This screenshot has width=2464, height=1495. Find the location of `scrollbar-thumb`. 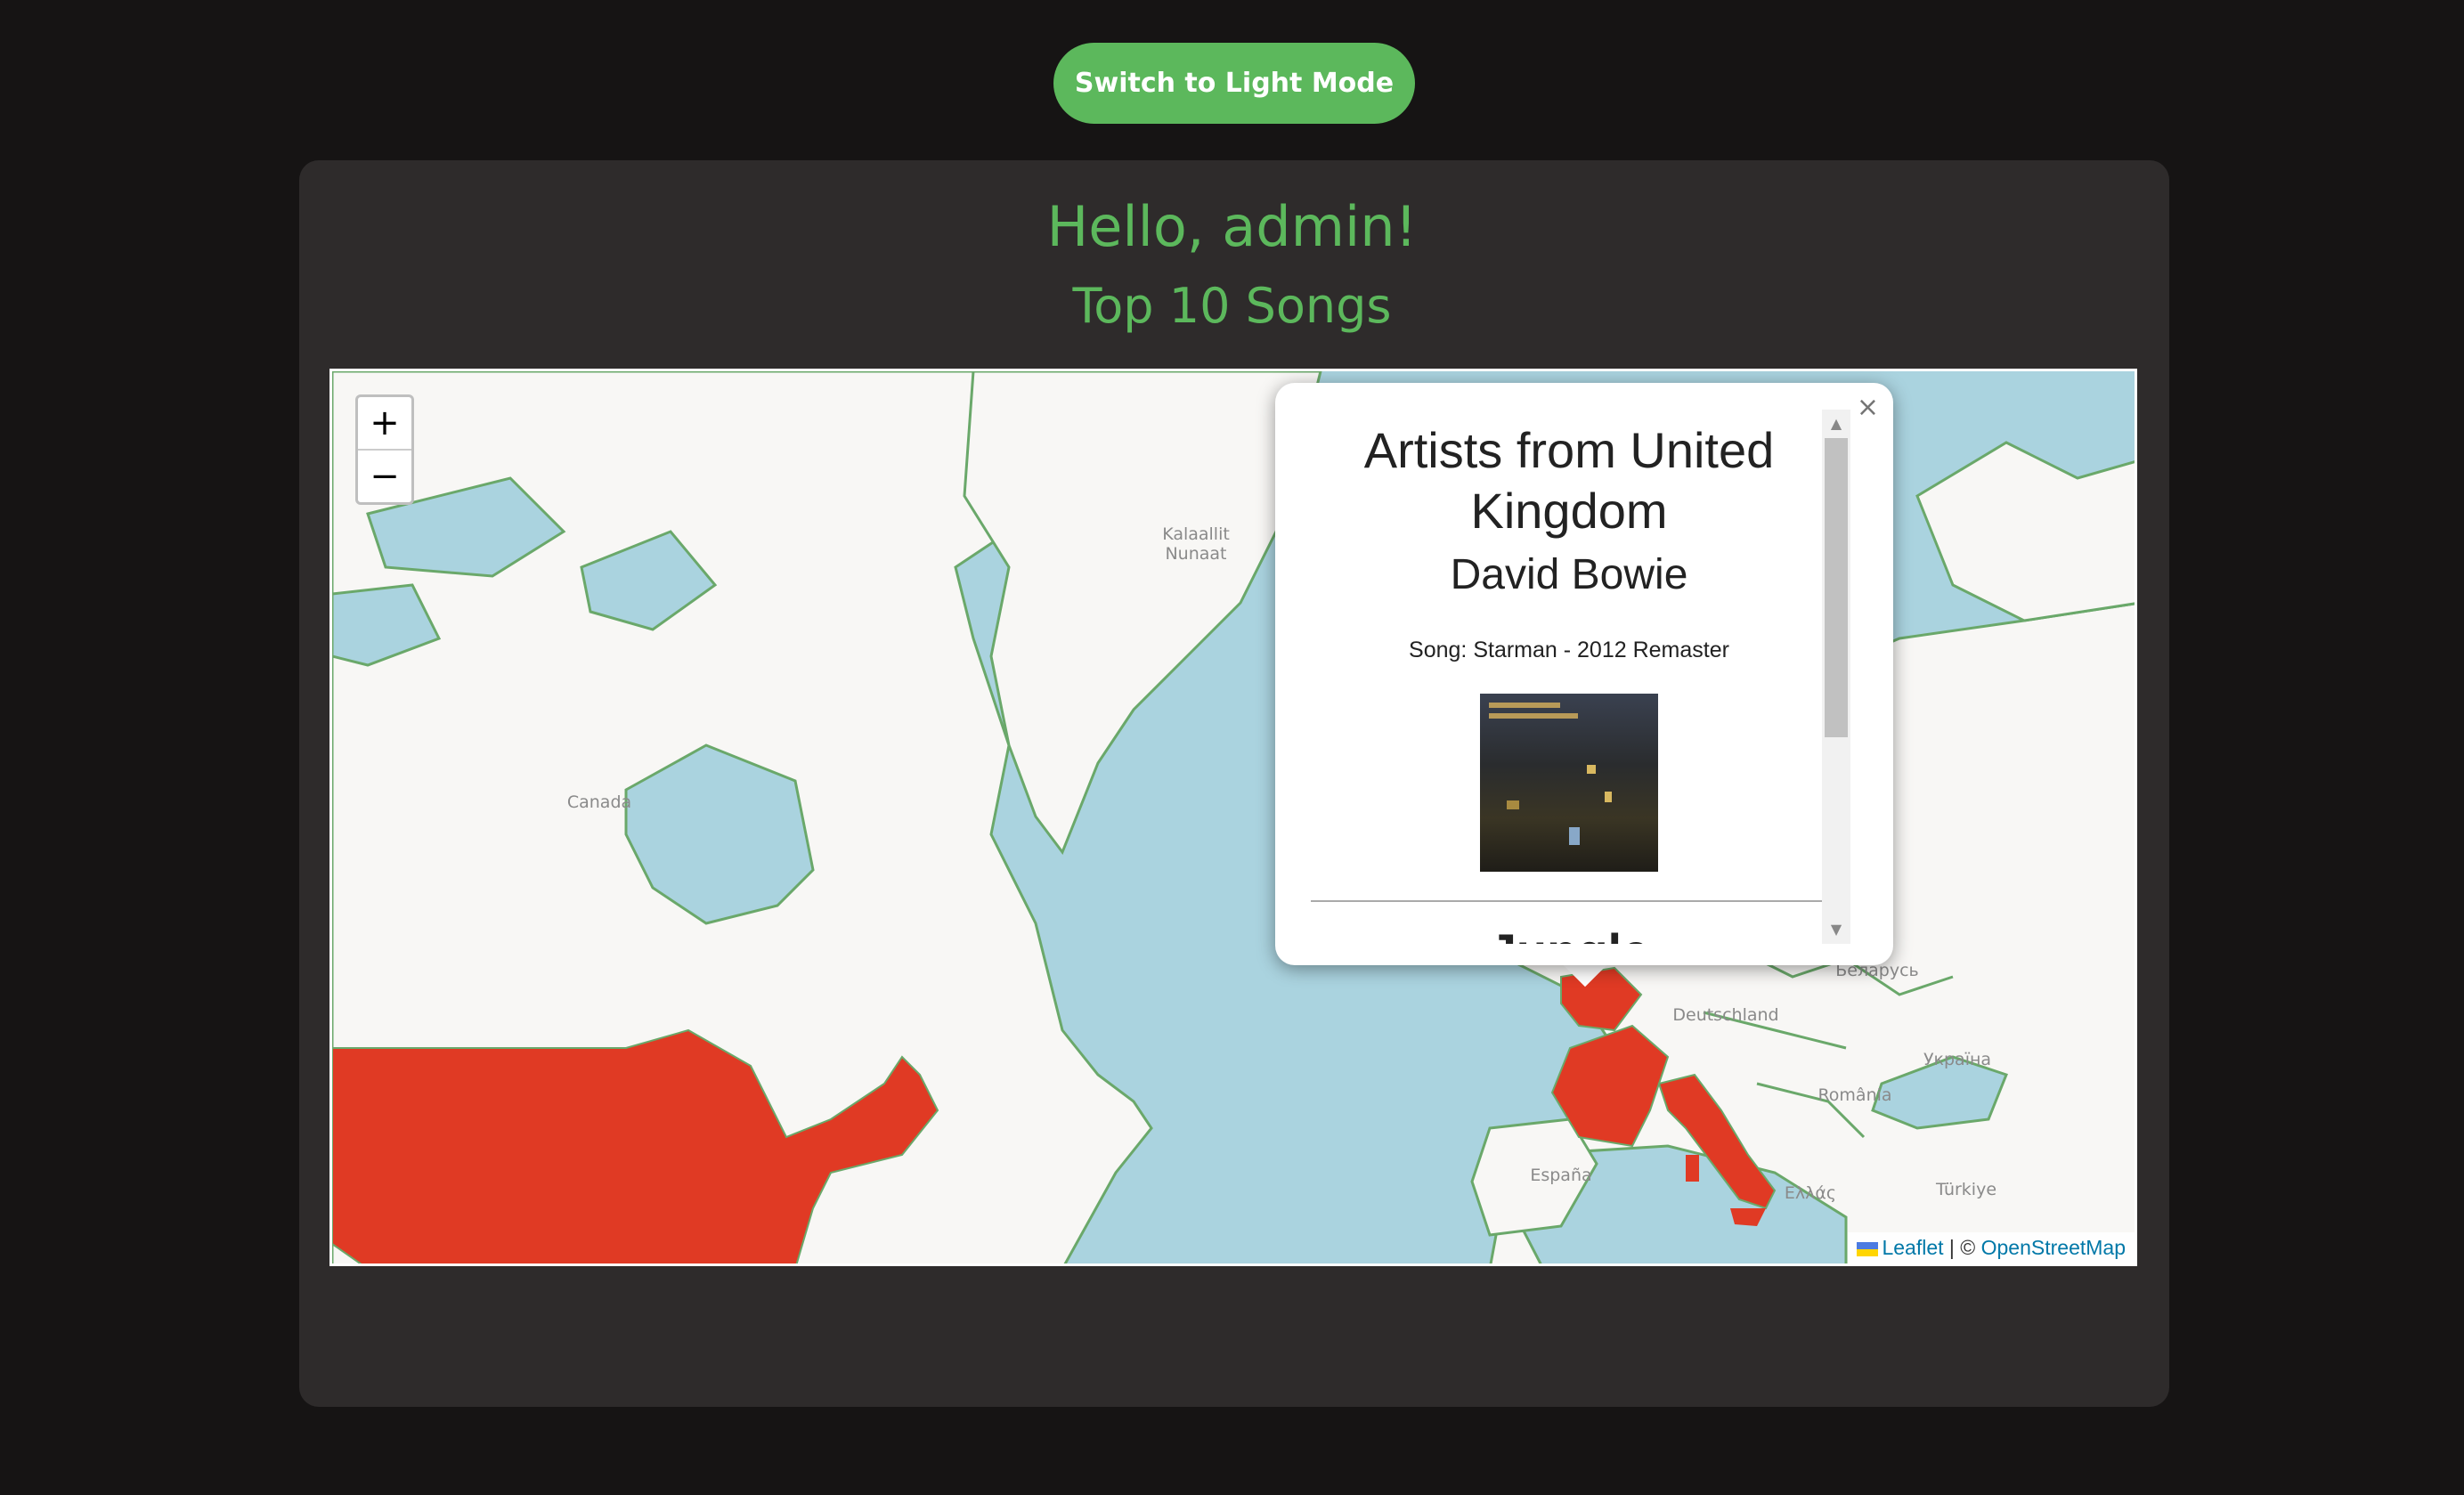

scrollbar-thumb is located at coordinates (1836, 587).